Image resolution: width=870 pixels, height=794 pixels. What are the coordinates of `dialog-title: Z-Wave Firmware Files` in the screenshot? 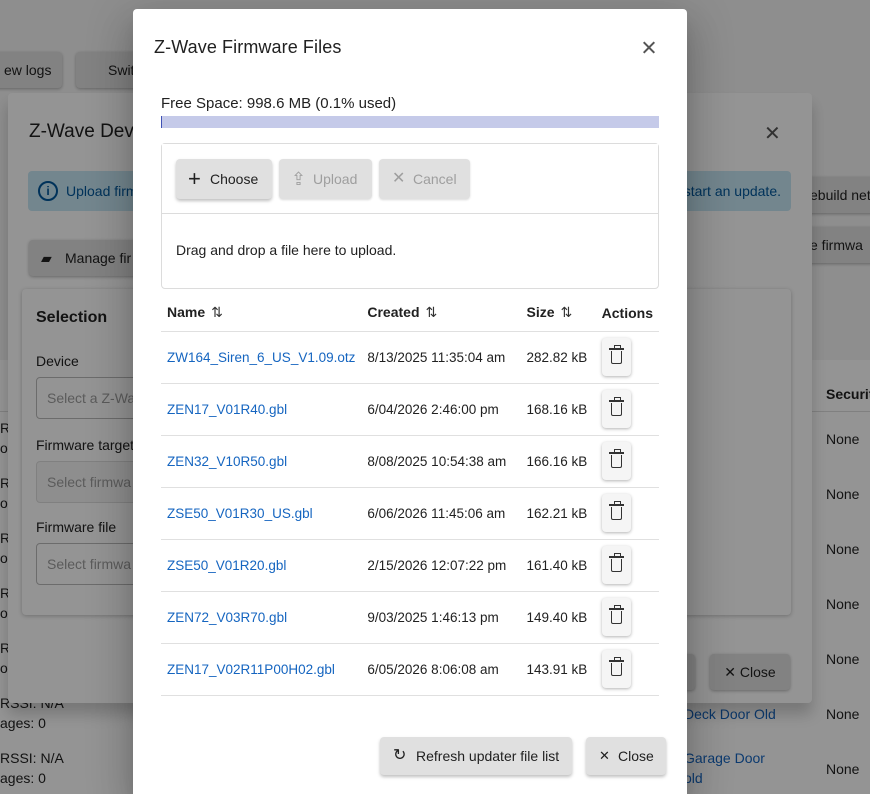 It's located at (248, 47).